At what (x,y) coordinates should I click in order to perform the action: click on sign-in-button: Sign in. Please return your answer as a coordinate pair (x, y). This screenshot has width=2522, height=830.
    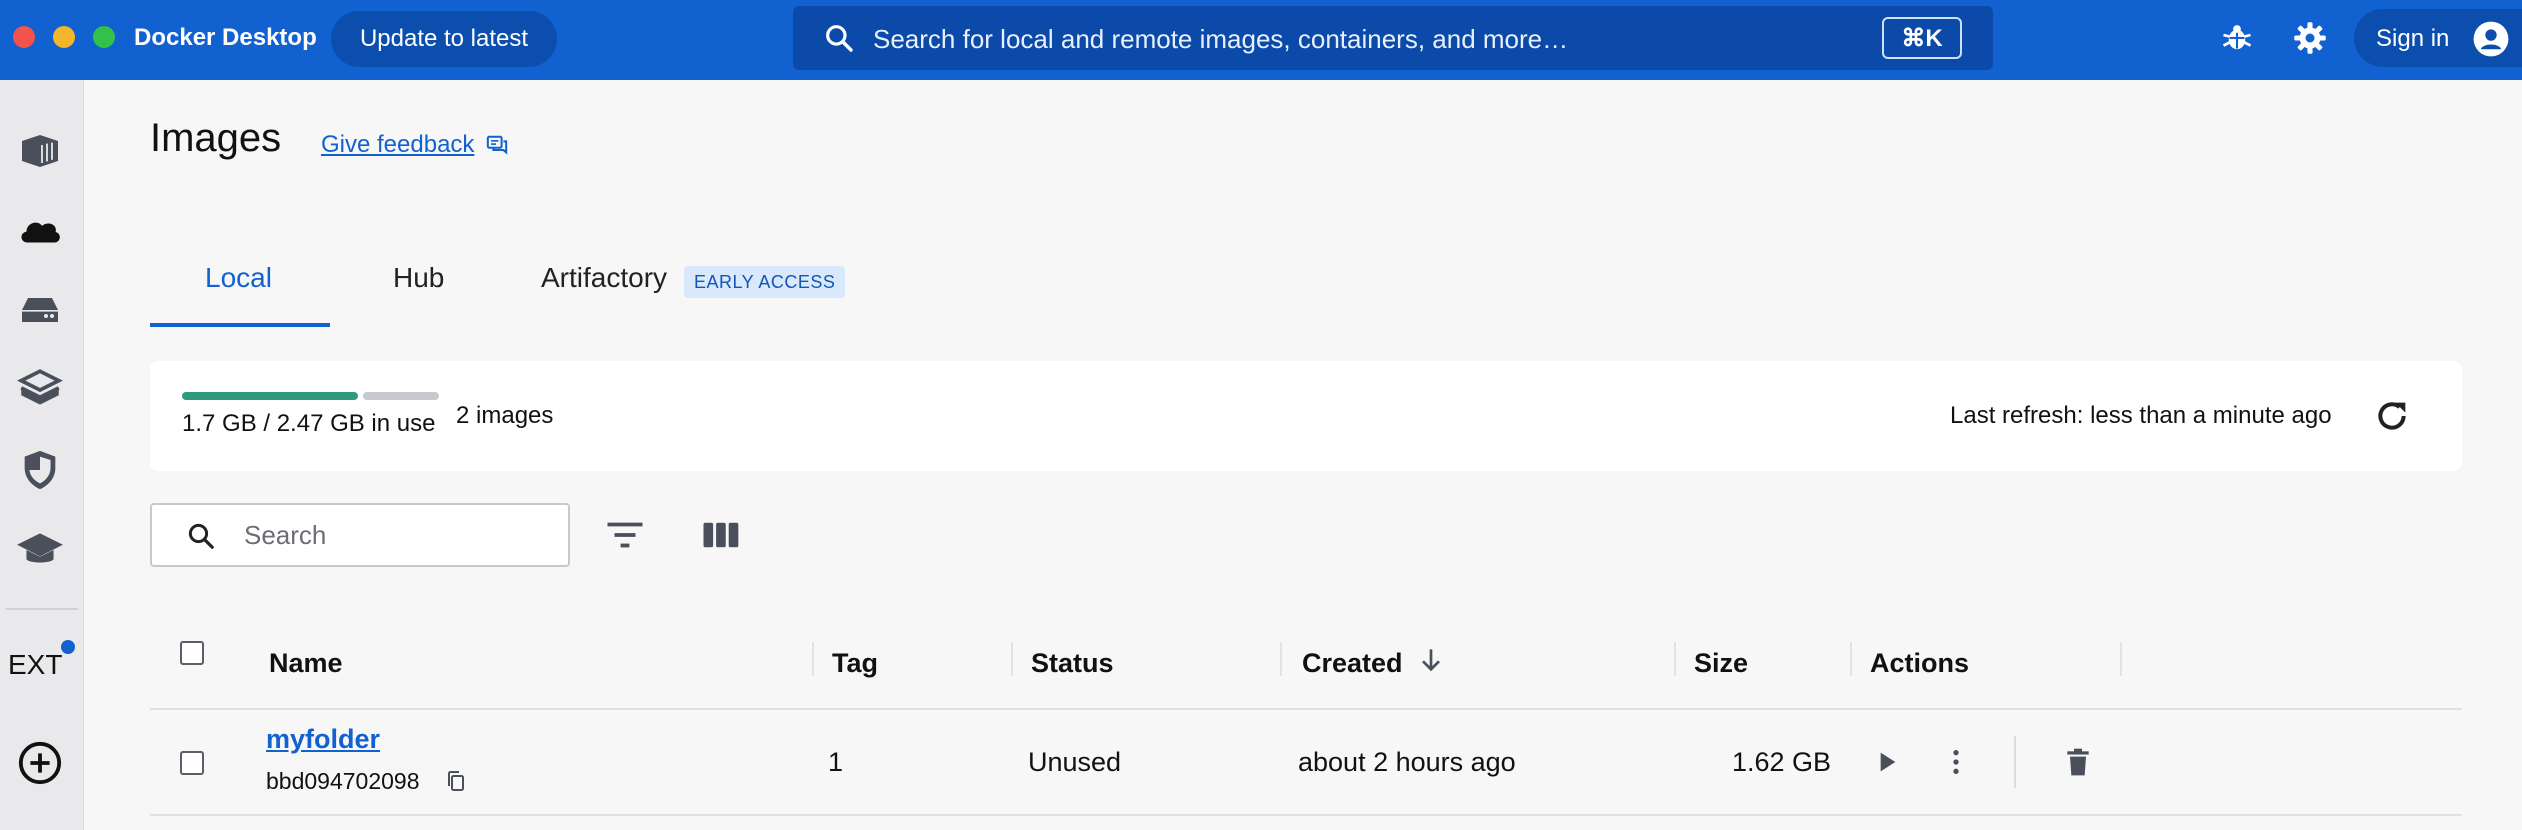
    Looking at the image, I should click on (2438, 38).